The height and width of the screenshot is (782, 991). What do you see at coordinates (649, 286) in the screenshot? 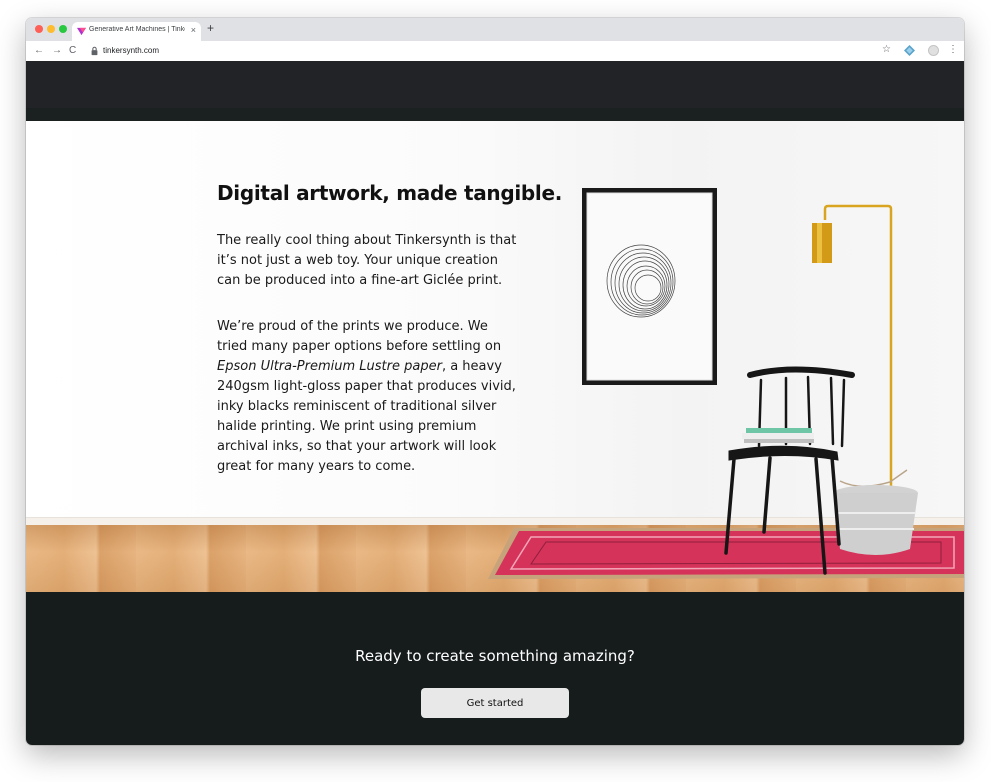
I see `framed-print` at bounding box center [649, 286].